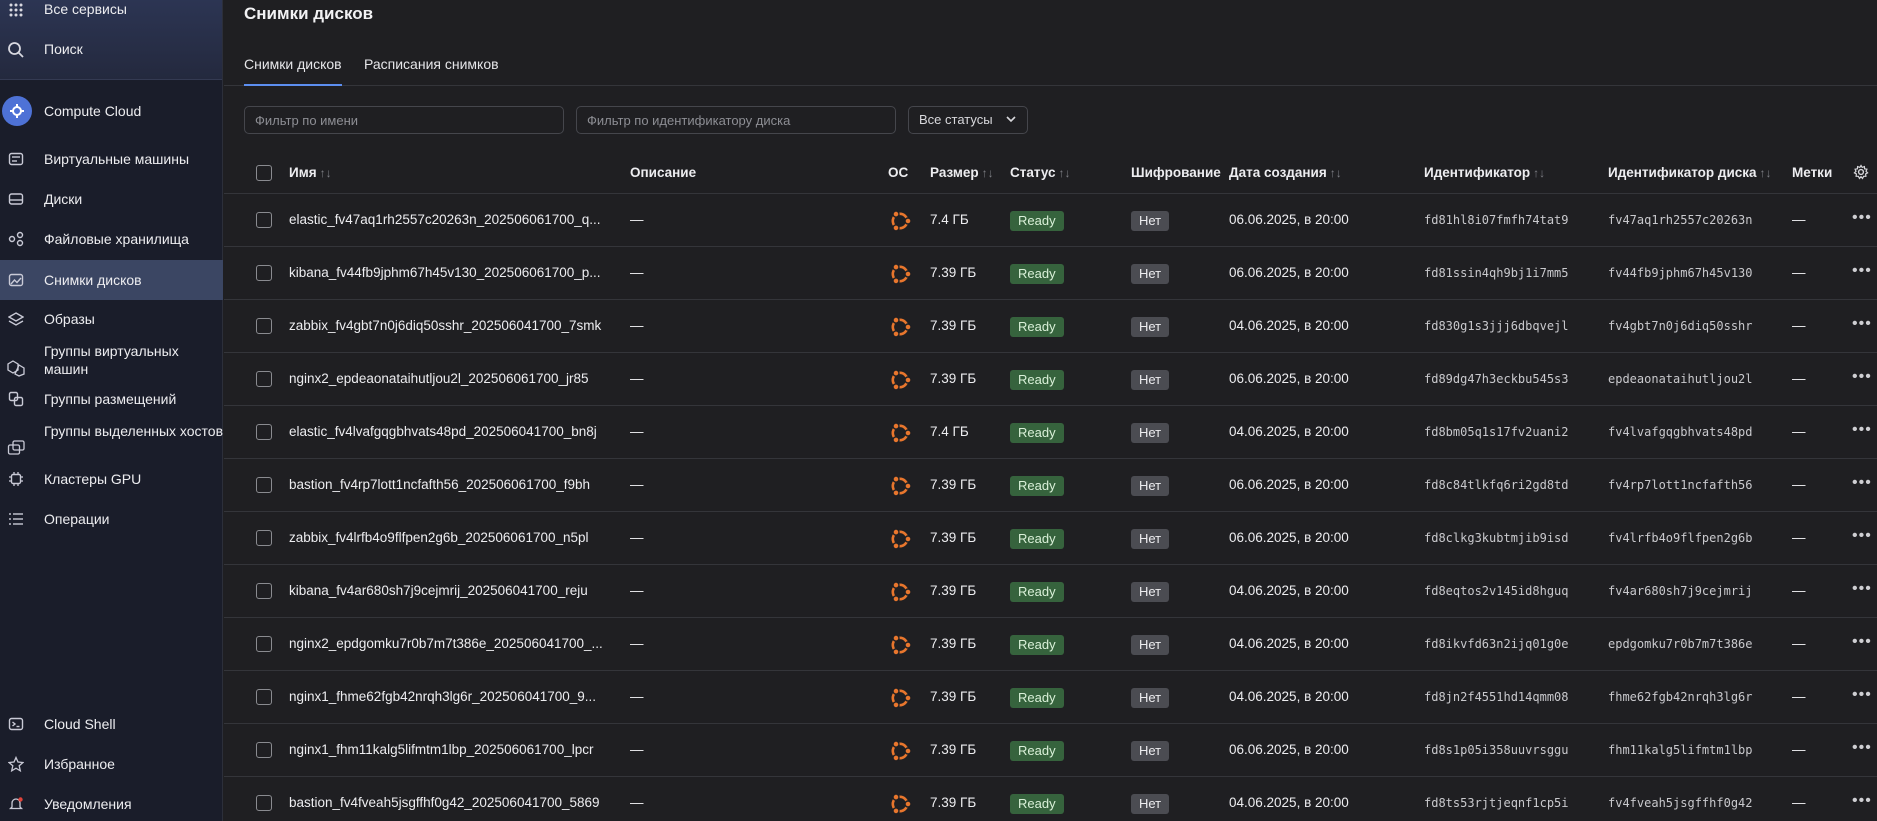 This screenshot has width=1877, height=821. Describe the element at coordinates (111, 10) in the screenshot. I see `all-services-button: Все сервисы` at that location.